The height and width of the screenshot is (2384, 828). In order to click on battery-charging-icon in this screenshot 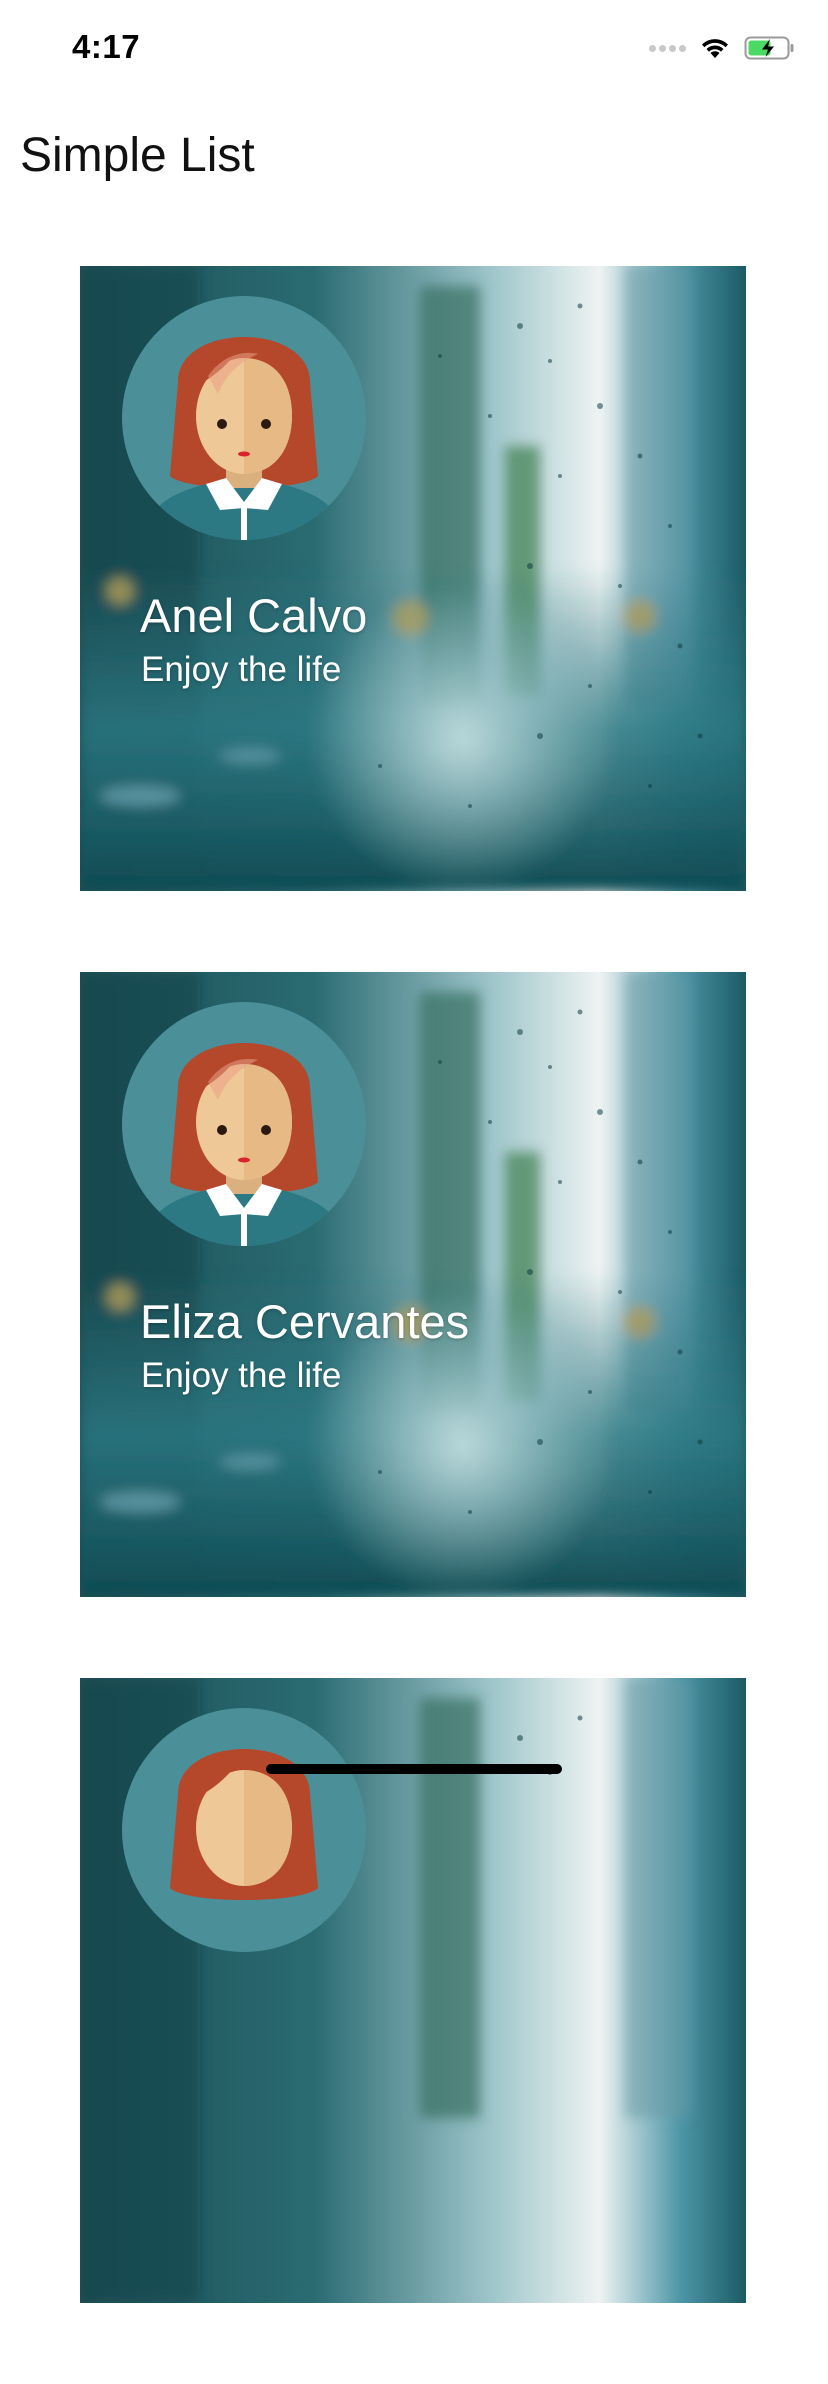, I will do `click(769, 48)`.